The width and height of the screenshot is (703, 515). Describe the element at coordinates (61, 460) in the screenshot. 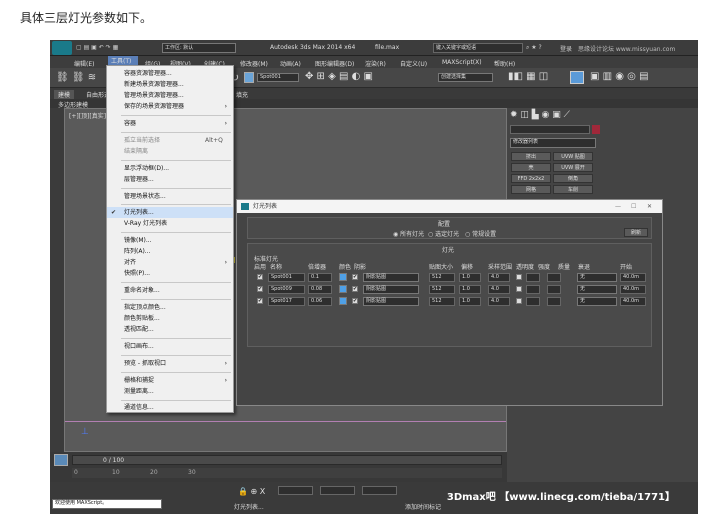

I see `mini-curve-icon` at that location.